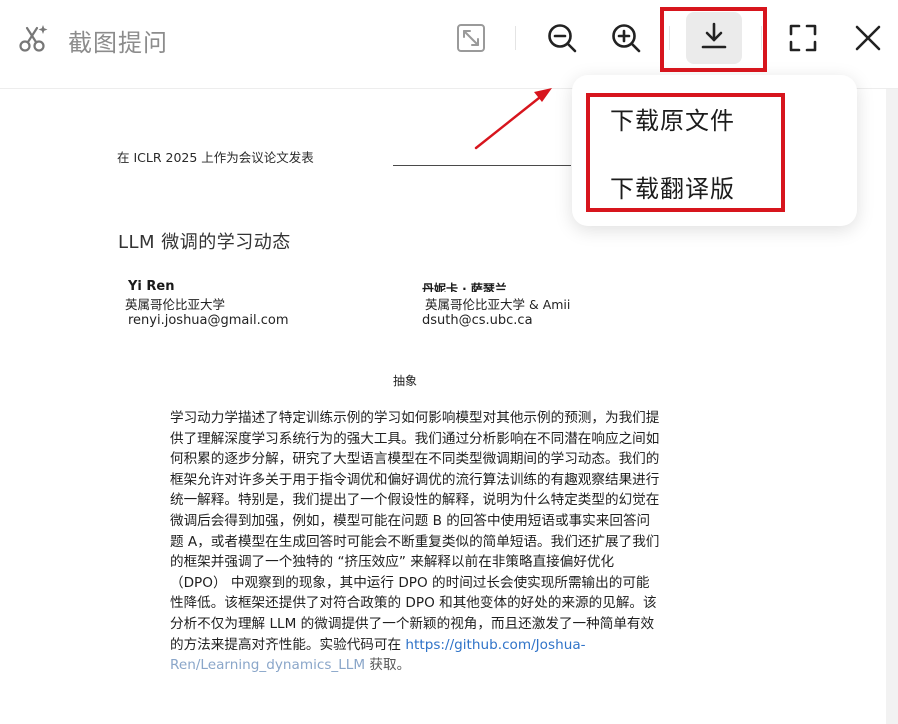 The width and height of the screenshot is (898, 724). What do you see at coordinates (415, 438) in the screenshot?
I see `abstract-line: 供了理解深度学习系统行为的强大工具。我们通过分析影响在不同潜在响应之间如` at bounding box center [415, 438].